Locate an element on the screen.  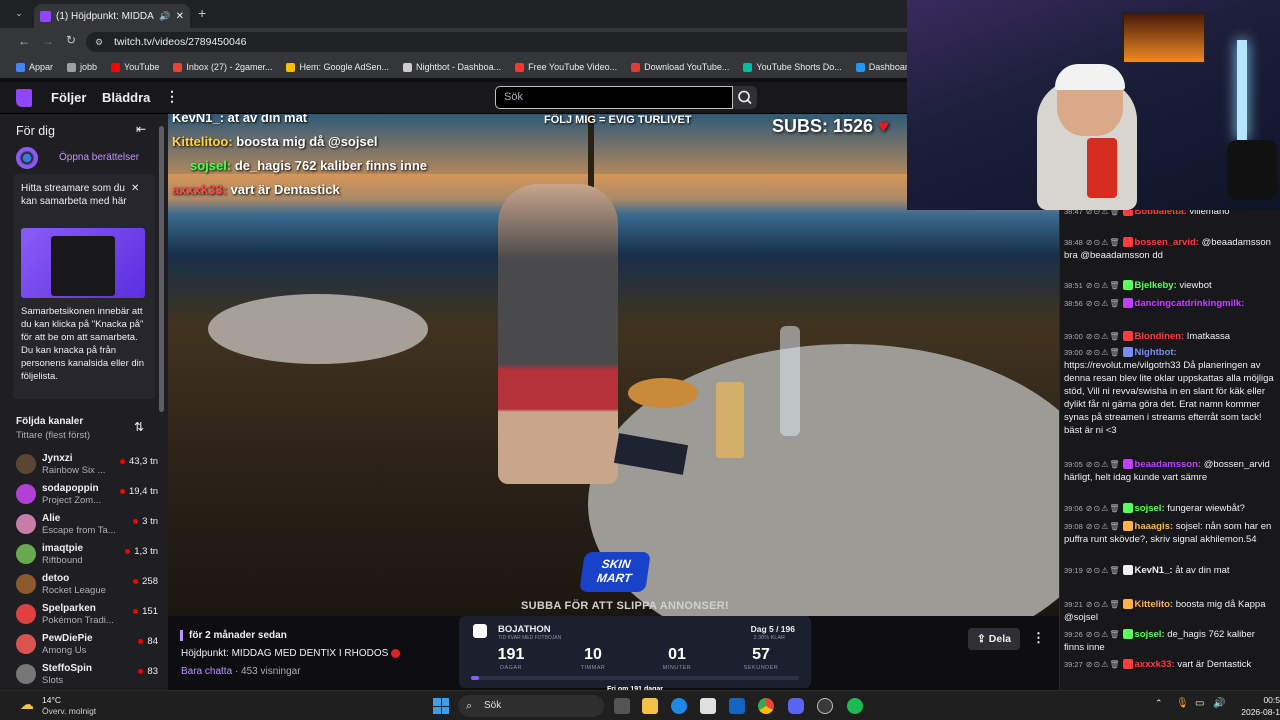
open-stories-row is located at coordinates (31, 158).